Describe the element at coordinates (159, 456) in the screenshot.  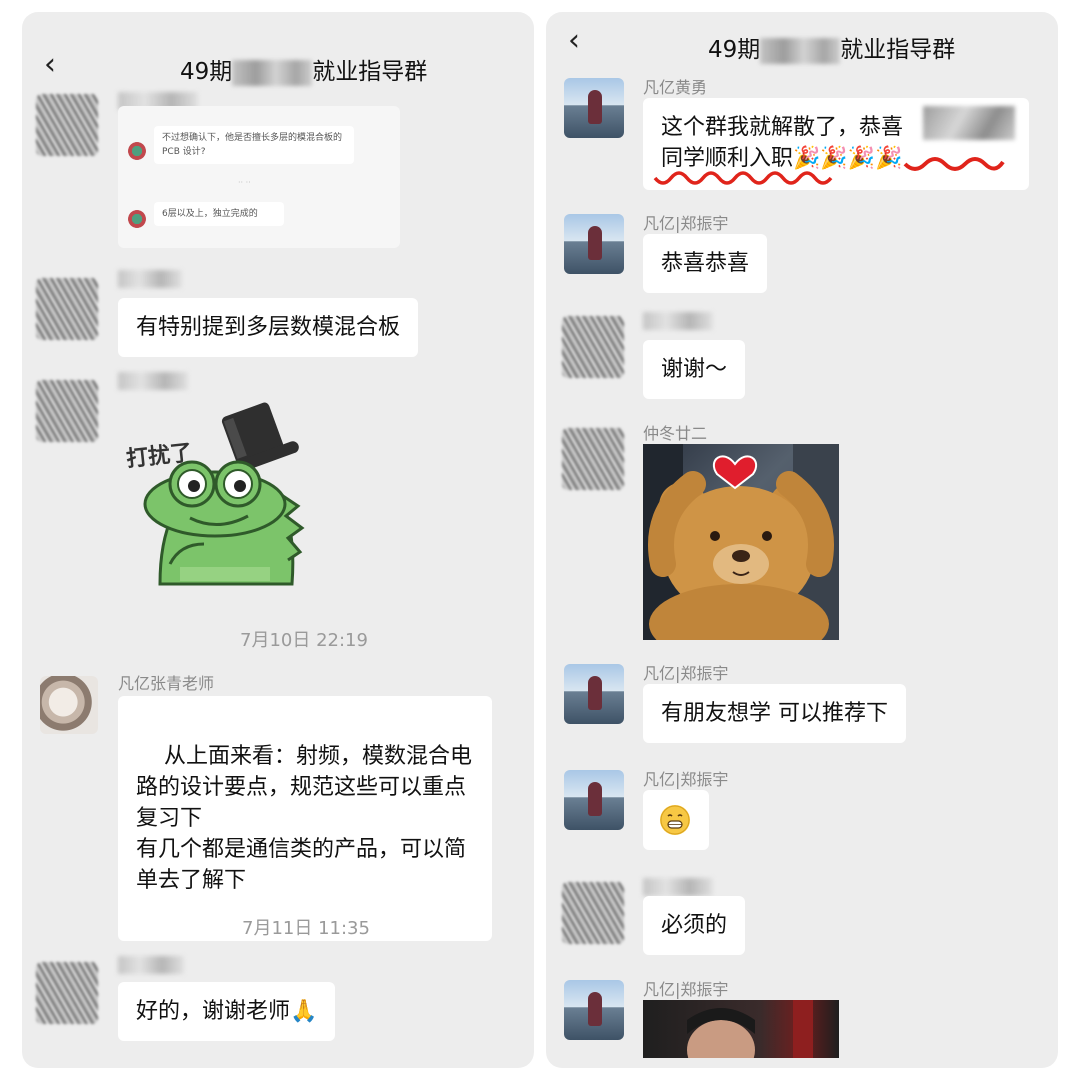
I see `sticker-caption: 打扰了` at that location.